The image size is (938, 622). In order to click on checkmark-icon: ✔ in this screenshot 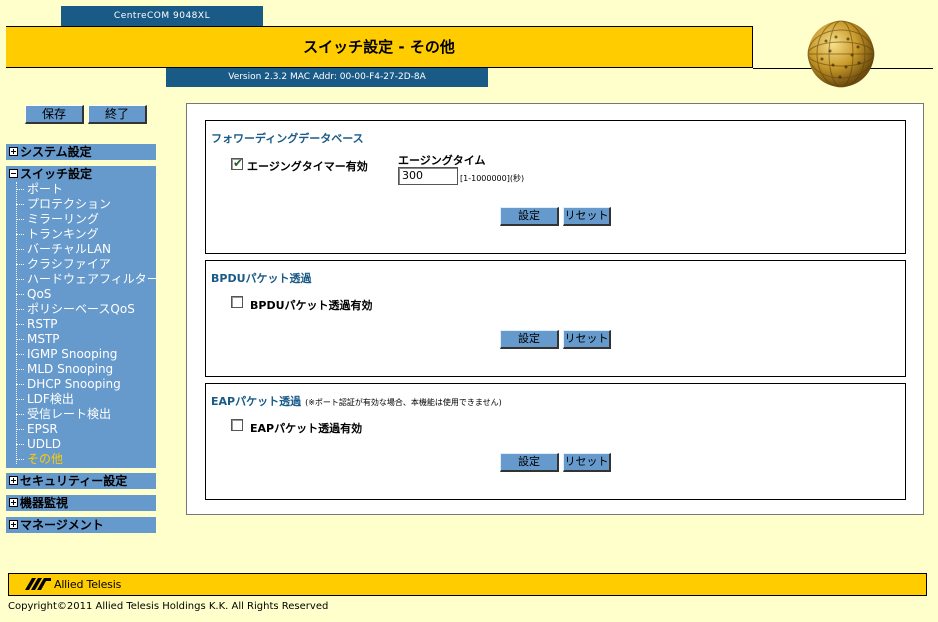, I will do `click(238, 163)`.